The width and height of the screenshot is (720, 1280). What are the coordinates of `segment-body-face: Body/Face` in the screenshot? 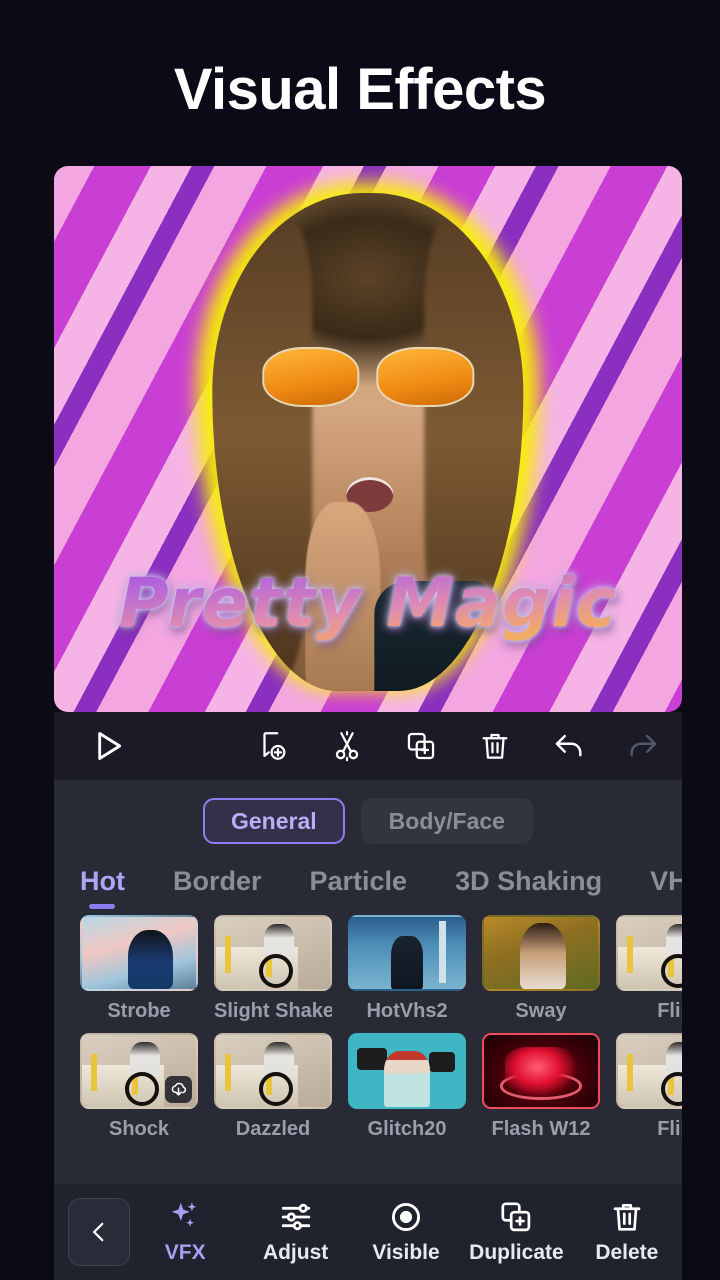 It's located at (446, 821).